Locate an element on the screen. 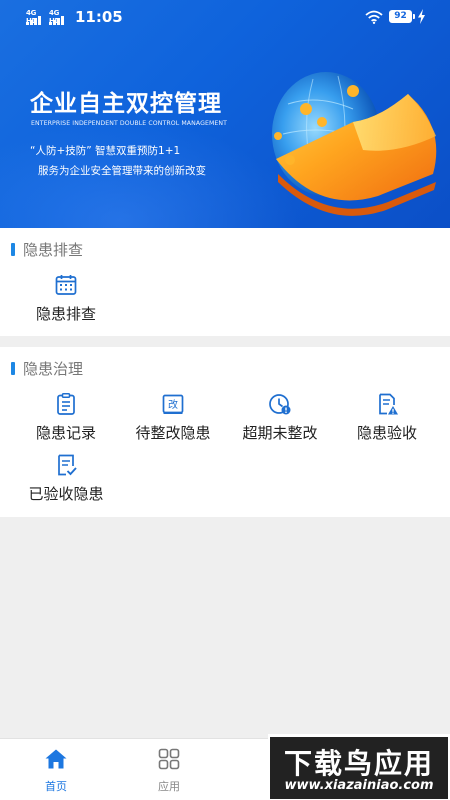  overdue-unrectified-label: 超期未整改 is located at coordinates (280, 433).